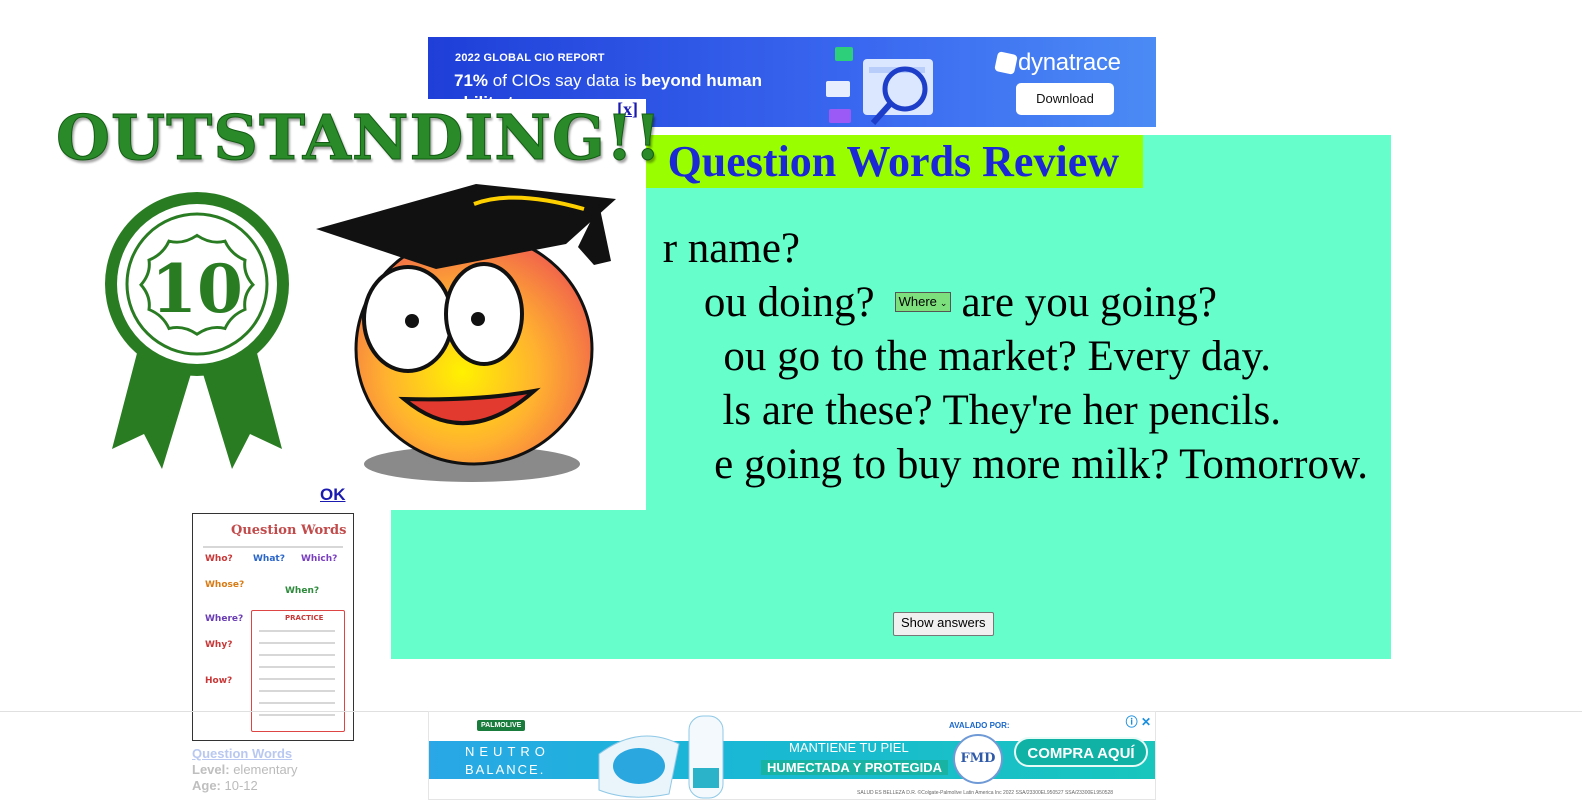 Image resolution: width=1582 pixels, height=800 pixels. What do you see at coordinates (466, 333) in the screenshot?
I see `graduate-smiley-icon` at bounding box center [466, 333].